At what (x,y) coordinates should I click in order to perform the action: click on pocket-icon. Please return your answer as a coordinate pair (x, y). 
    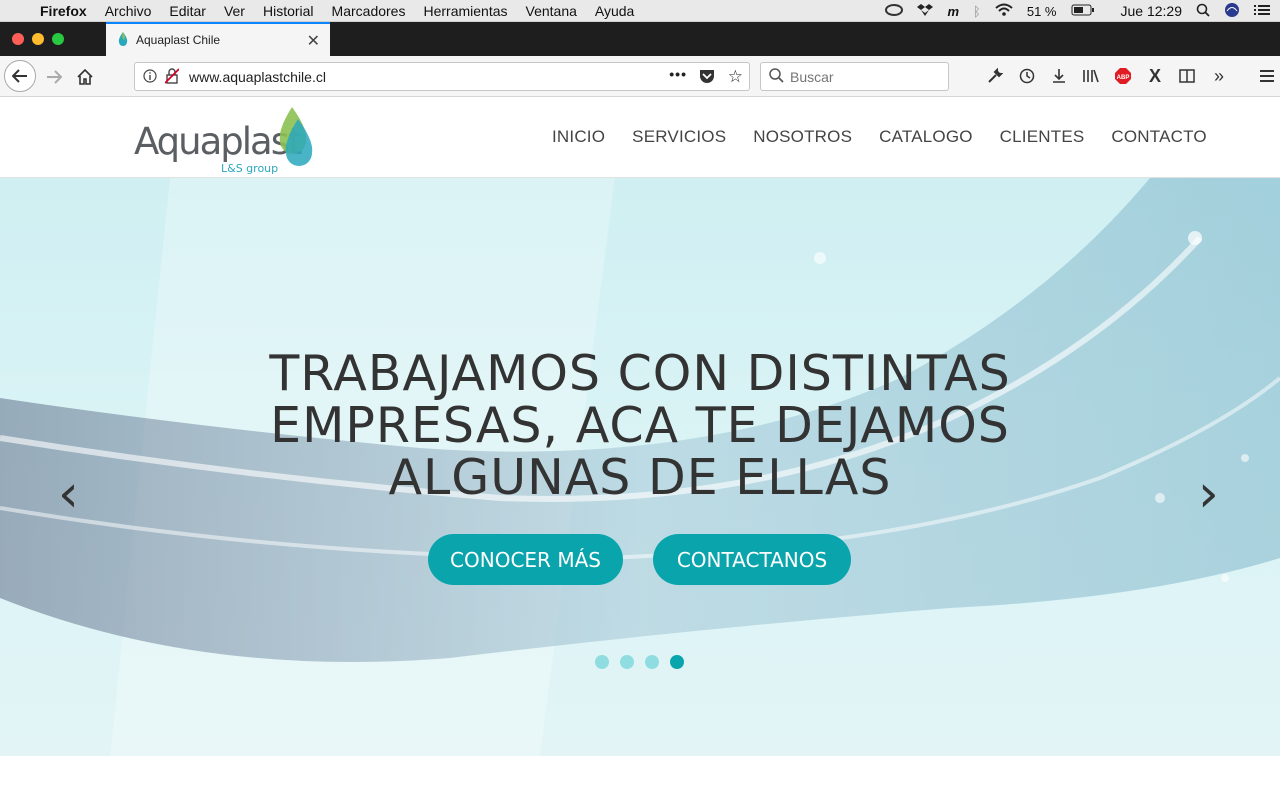
    Looking at the image, I should click on (707, 78).